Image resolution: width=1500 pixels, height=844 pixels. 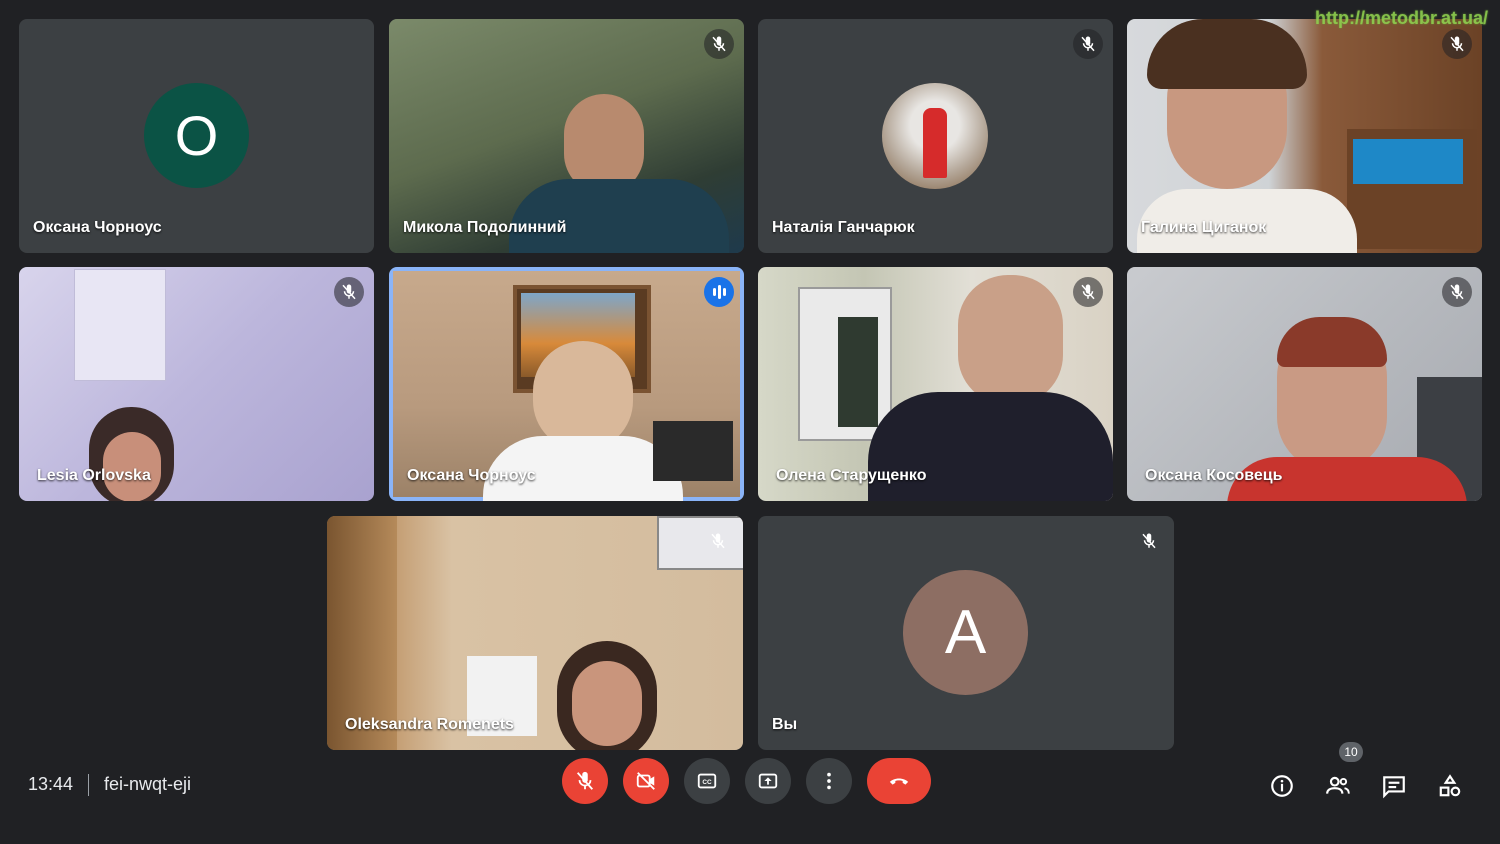 I want to click on more-vert-icon, so click(x=829, y=781).